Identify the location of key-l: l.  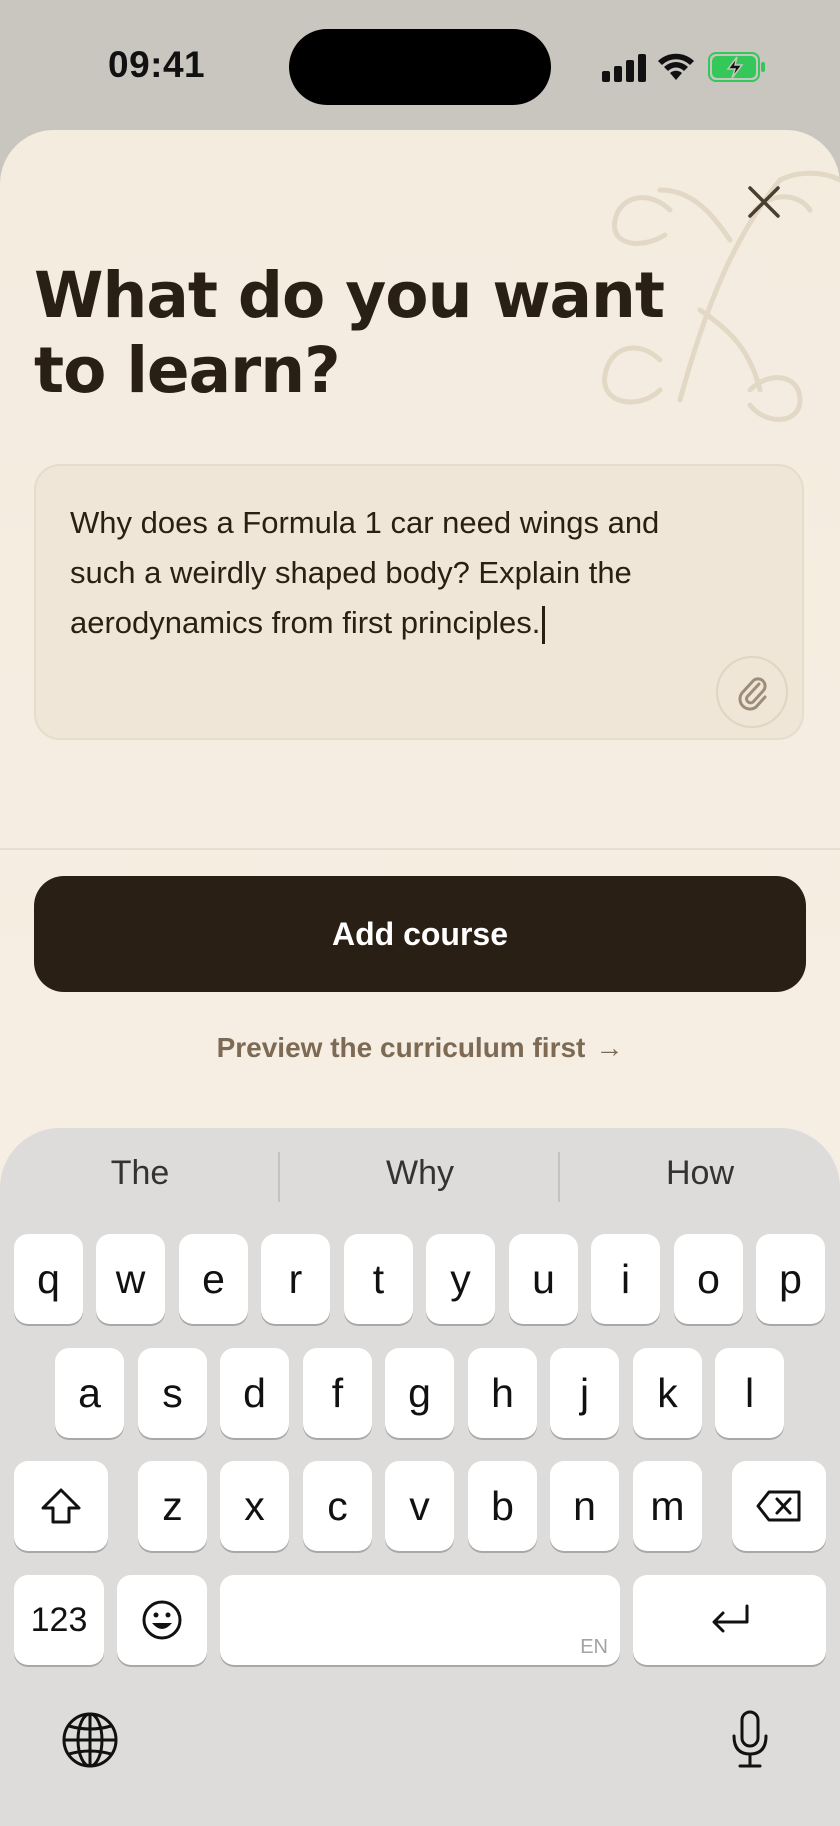
(749, 1393).